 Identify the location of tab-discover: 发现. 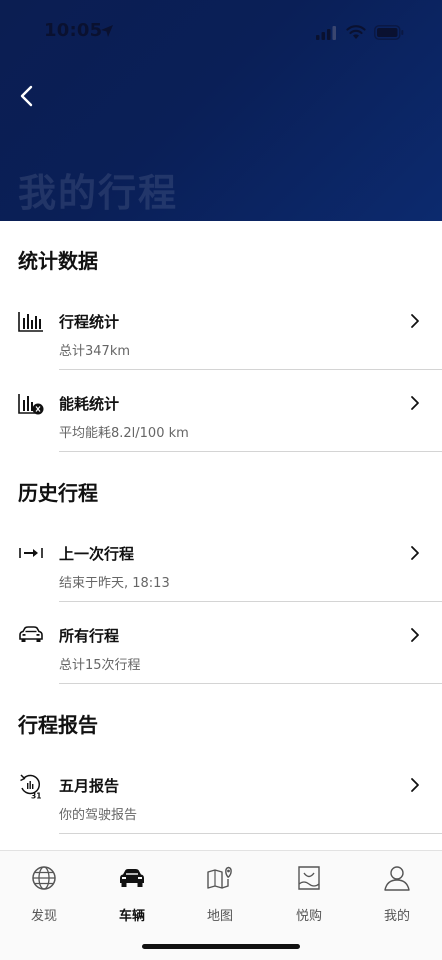
(44, 893).